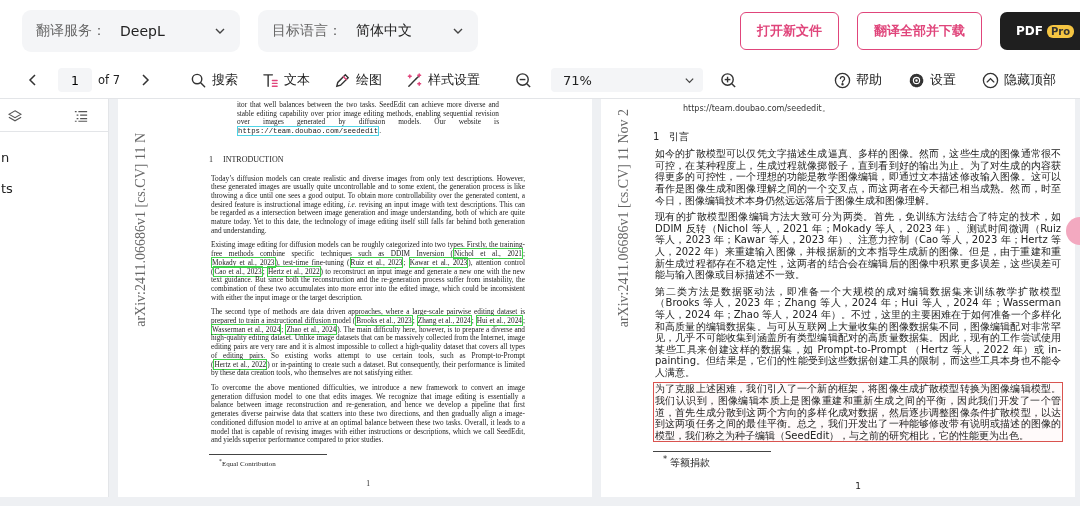 Image resolution: width=1080 pixels, height=506 pixels. I want to click on layers-icon, so click(15, 116).